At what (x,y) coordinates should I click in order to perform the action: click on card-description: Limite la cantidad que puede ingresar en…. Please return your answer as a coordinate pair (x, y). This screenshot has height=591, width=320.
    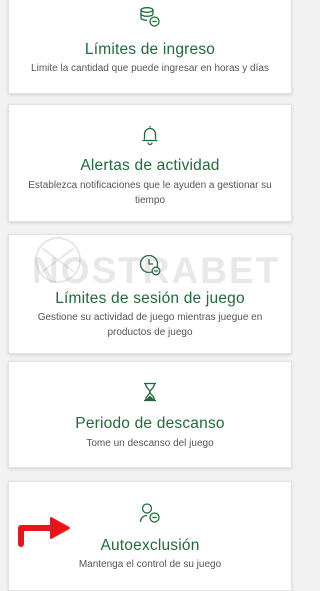
    Looking at the image, I should click on (150, 68).